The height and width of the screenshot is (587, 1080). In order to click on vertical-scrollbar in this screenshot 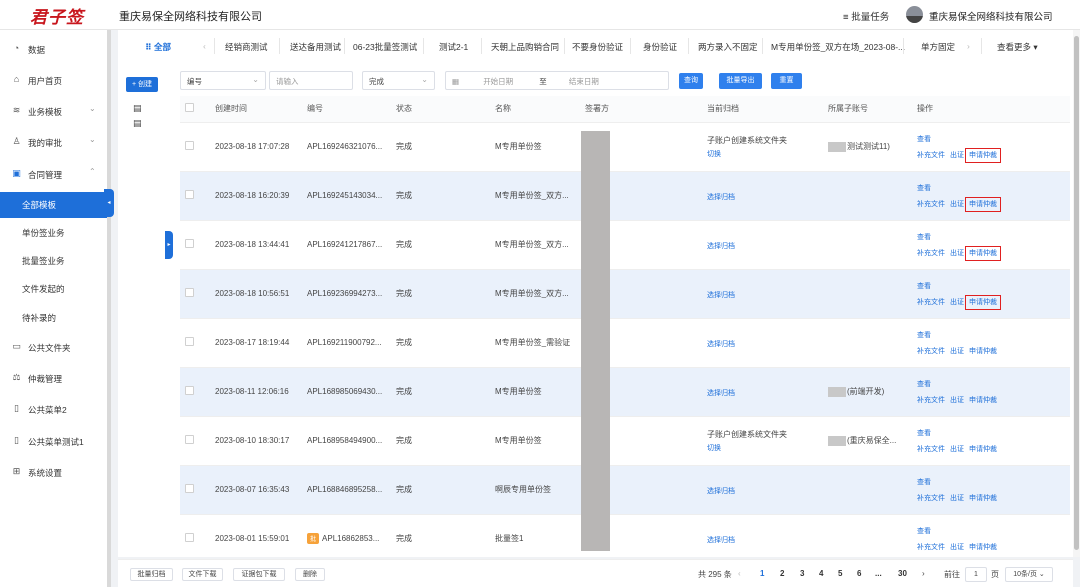, I will do `click(1076, 293)`.